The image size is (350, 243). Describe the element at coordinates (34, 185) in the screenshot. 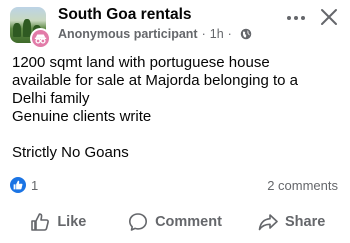

I see `reaction-count: 1` at that location.